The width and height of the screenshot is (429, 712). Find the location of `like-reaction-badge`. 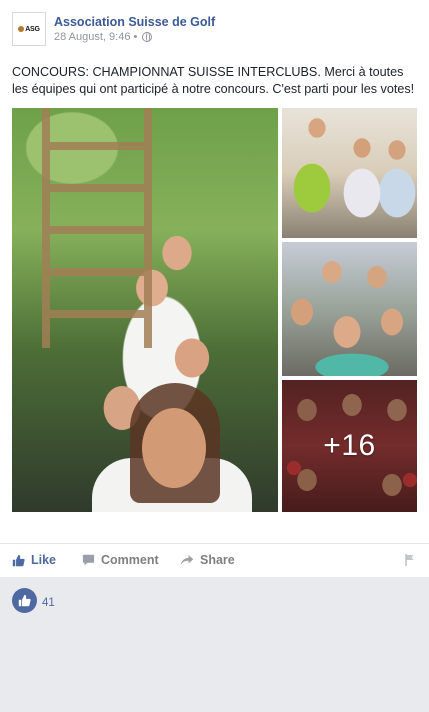

like-reaction-badge is located at coordinates (24, 600).